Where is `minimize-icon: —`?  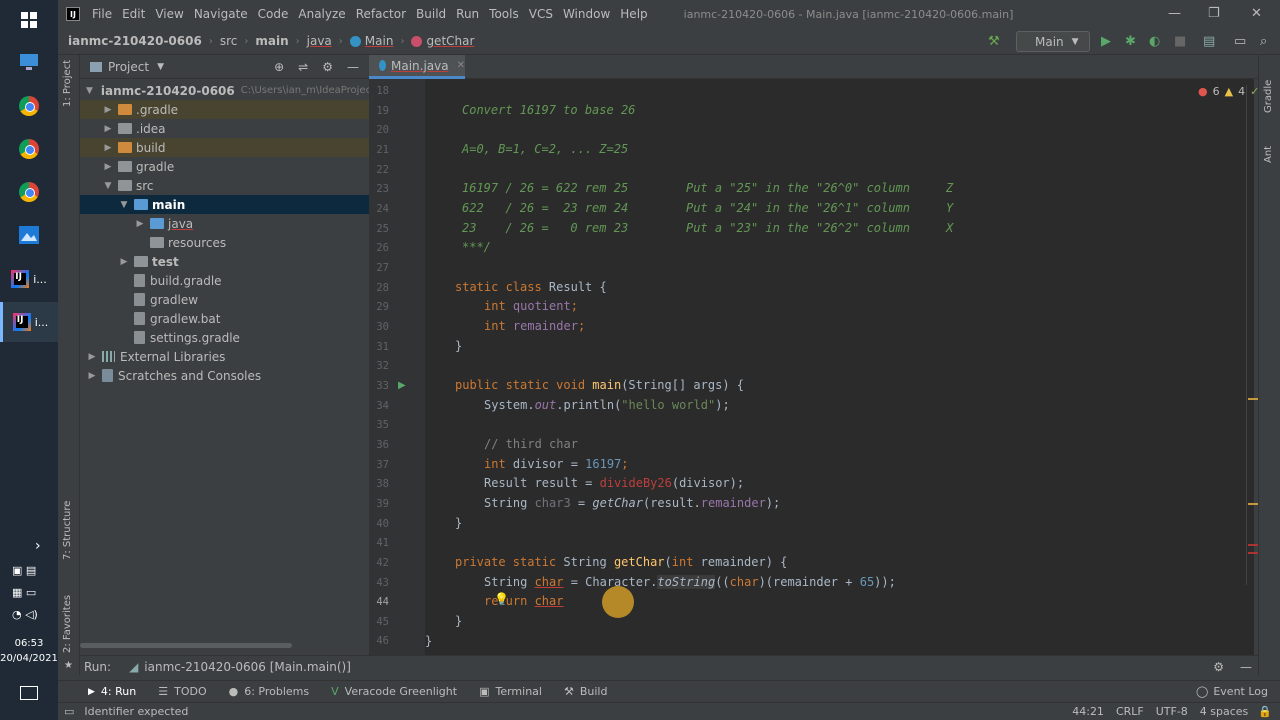
minimize-icon: — is located at coordinates (1174, 13).